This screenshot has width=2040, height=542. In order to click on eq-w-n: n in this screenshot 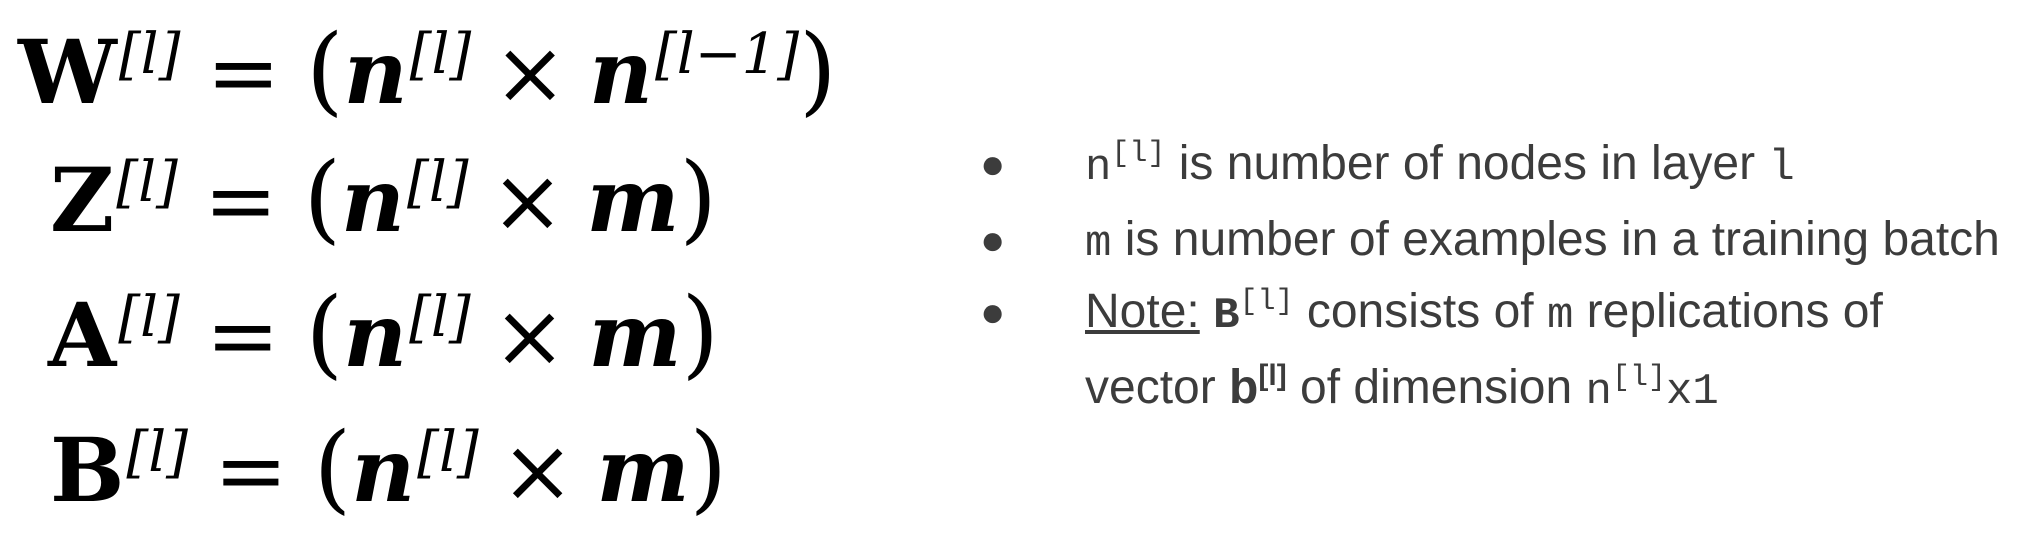, I will do `click(375, 72)`.